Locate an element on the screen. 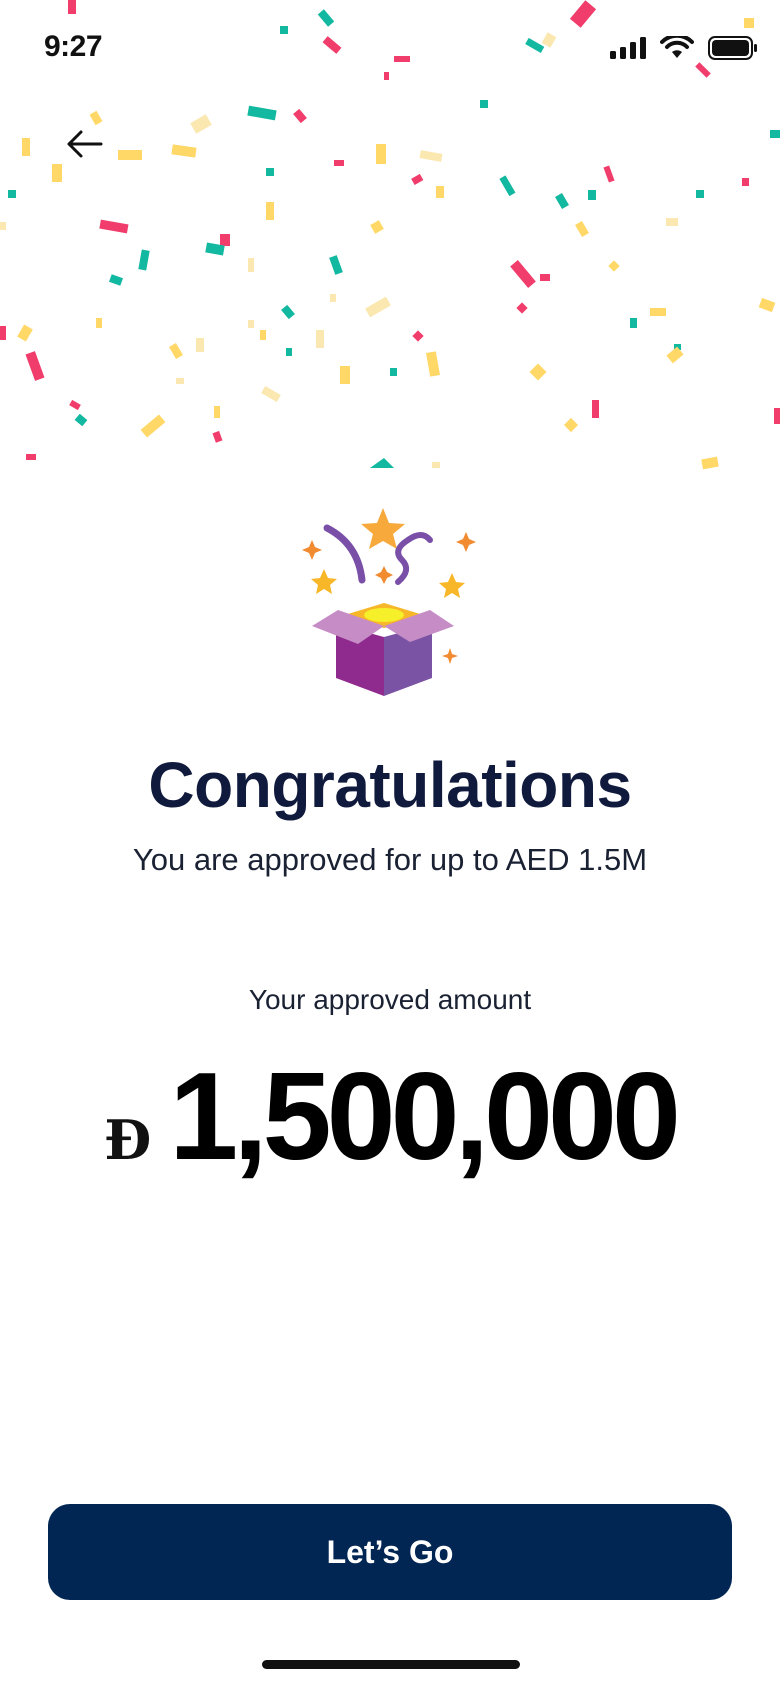 Image resolution: width=780 pixels, height=1688 pixels. arrow-left-icon is located at coordinates (85, 144).